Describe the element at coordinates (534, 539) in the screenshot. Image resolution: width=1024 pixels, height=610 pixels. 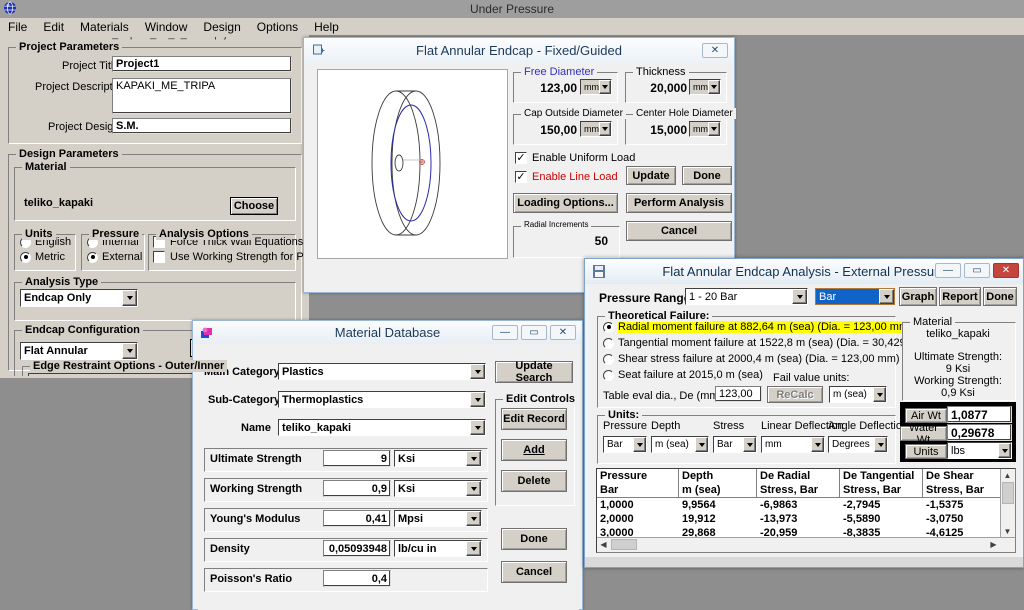
I see `material-done-button: Done` at that location.